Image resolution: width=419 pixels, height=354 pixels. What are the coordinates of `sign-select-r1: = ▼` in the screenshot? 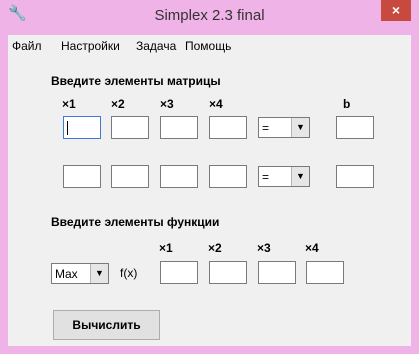 It's located at (284, 127).